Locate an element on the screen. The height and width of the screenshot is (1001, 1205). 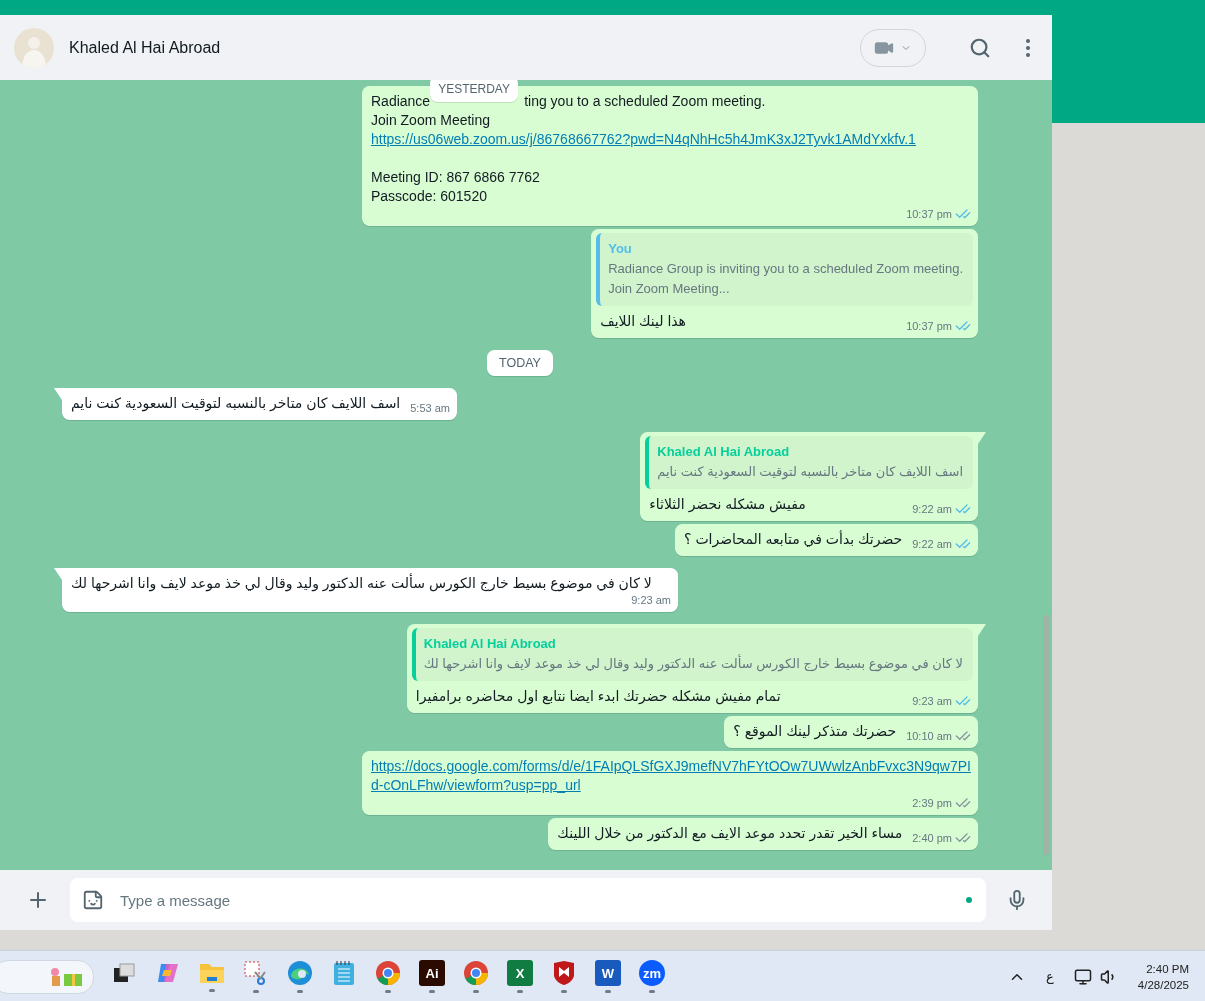
network-icon is located at coordinates (1082, 976).